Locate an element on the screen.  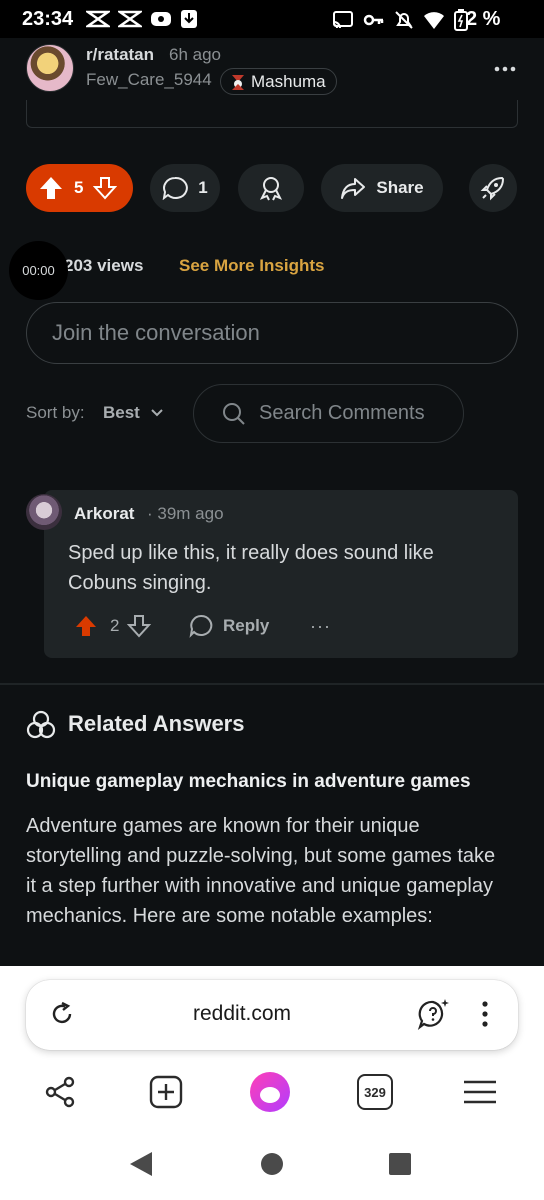
cast-icon is located at coordinates (343, 20).